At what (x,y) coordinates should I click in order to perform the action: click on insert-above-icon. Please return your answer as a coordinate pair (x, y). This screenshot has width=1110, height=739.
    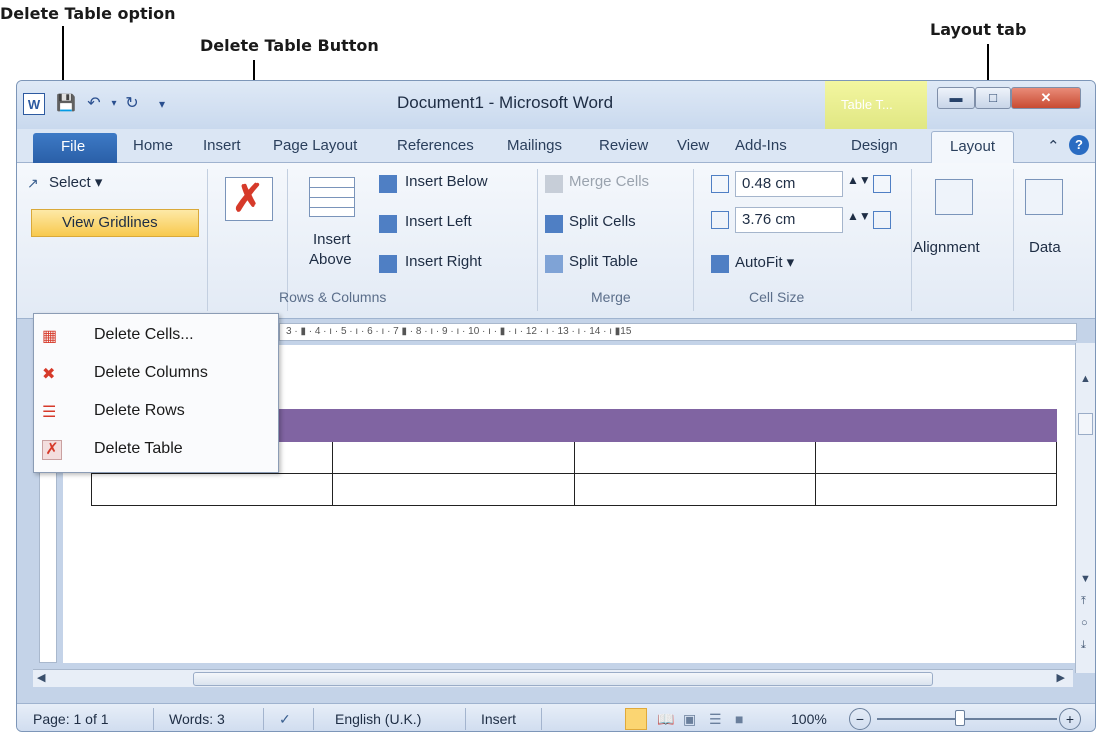
    Looking at the image, I should click on (332, 197).